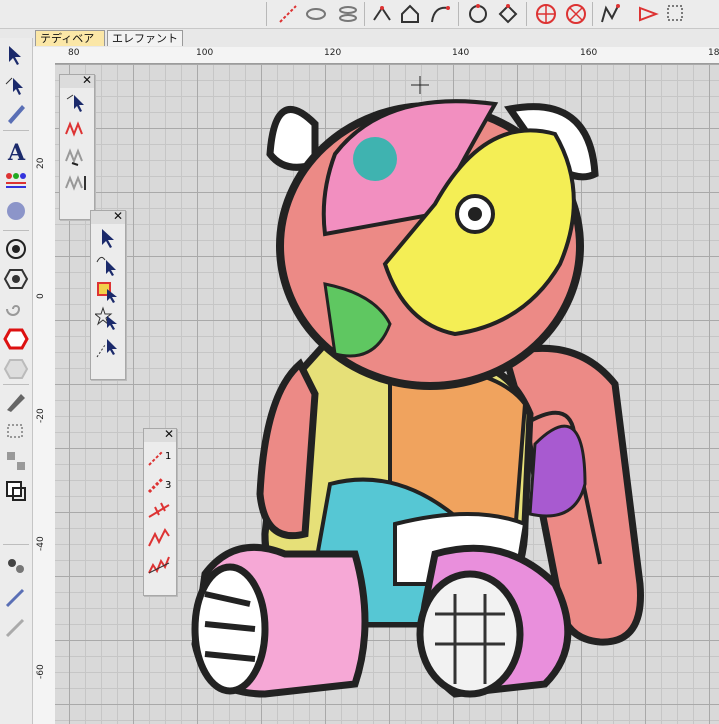 This screenshot has width=719, height=724. What do you see at coordinates (16, 211) in the screenshot?
I see `badge-tool-icon` at bounding box center [16, 211].